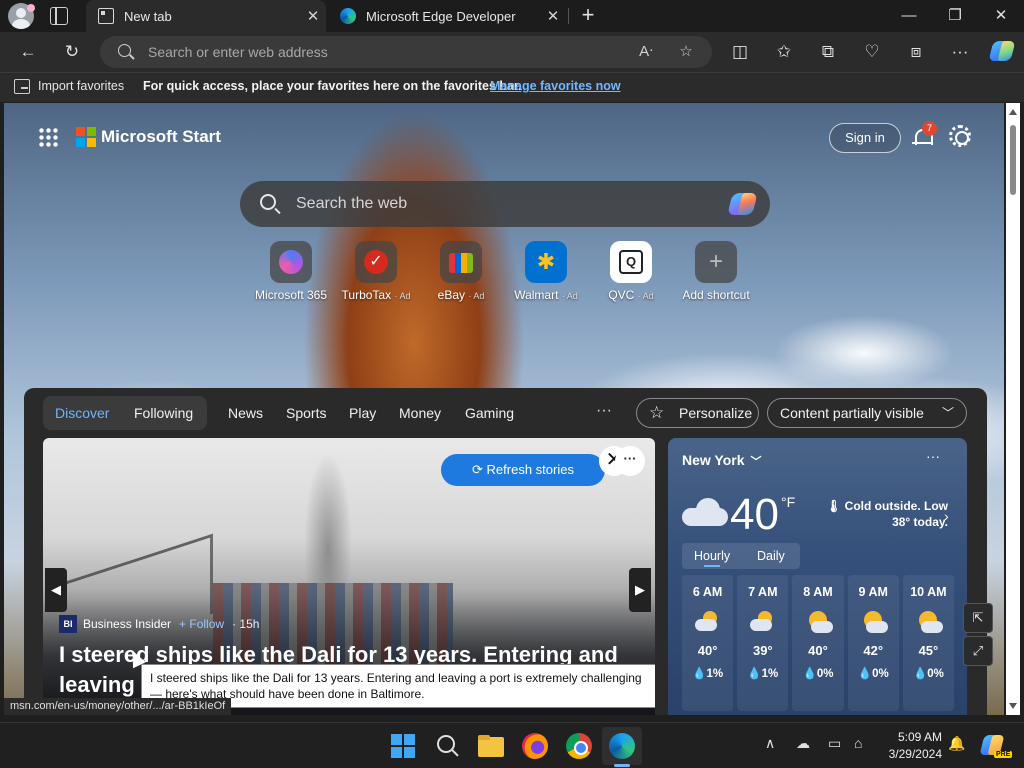 Image resolution: width=1024 pixels, height=768 pixels. Describe the element at coordinates (916, 52) in the screenshot. I see `extensions-icon: ⧈` at that location.